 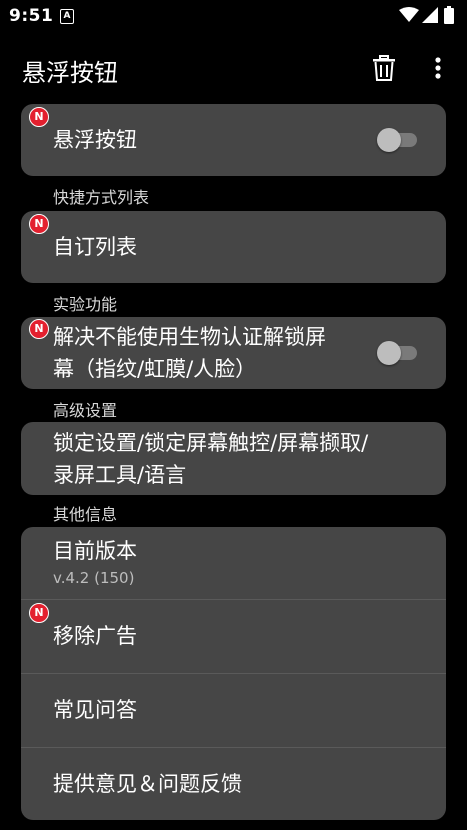 What do you see at coordinates (449, 15) in the screenshot?
I see `battery-icon` at bounding box center [449, 15].